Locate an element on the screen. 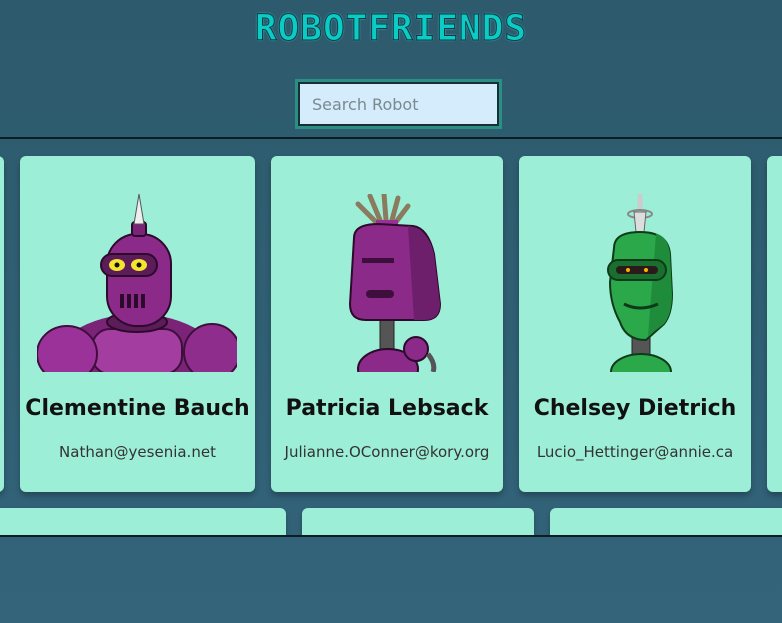 The image size is (782, 623). robot-name: Clementine Bauch is located at coordinates (137, 408).